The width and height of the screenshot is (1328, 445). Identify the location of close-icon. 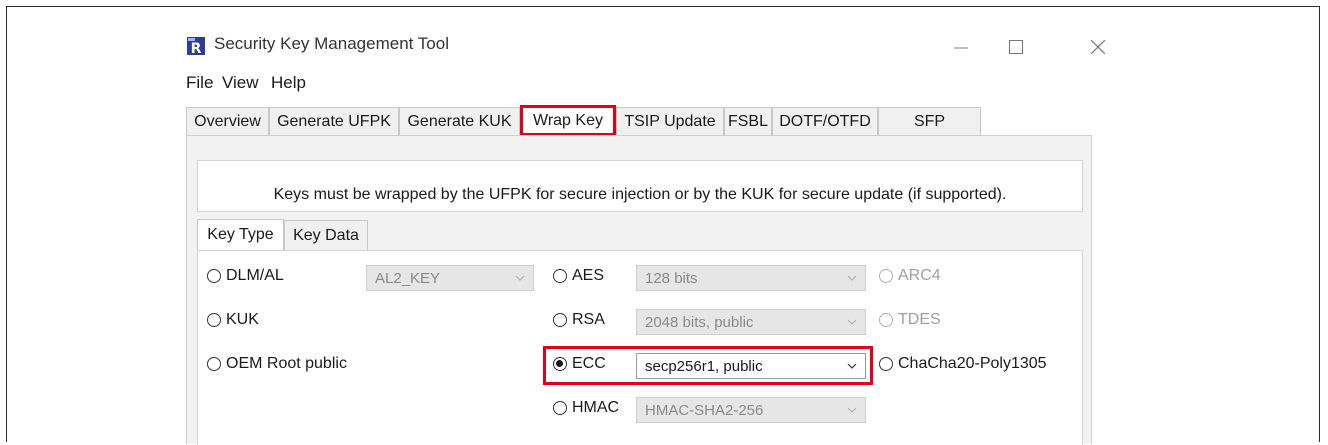
(1098, 47).